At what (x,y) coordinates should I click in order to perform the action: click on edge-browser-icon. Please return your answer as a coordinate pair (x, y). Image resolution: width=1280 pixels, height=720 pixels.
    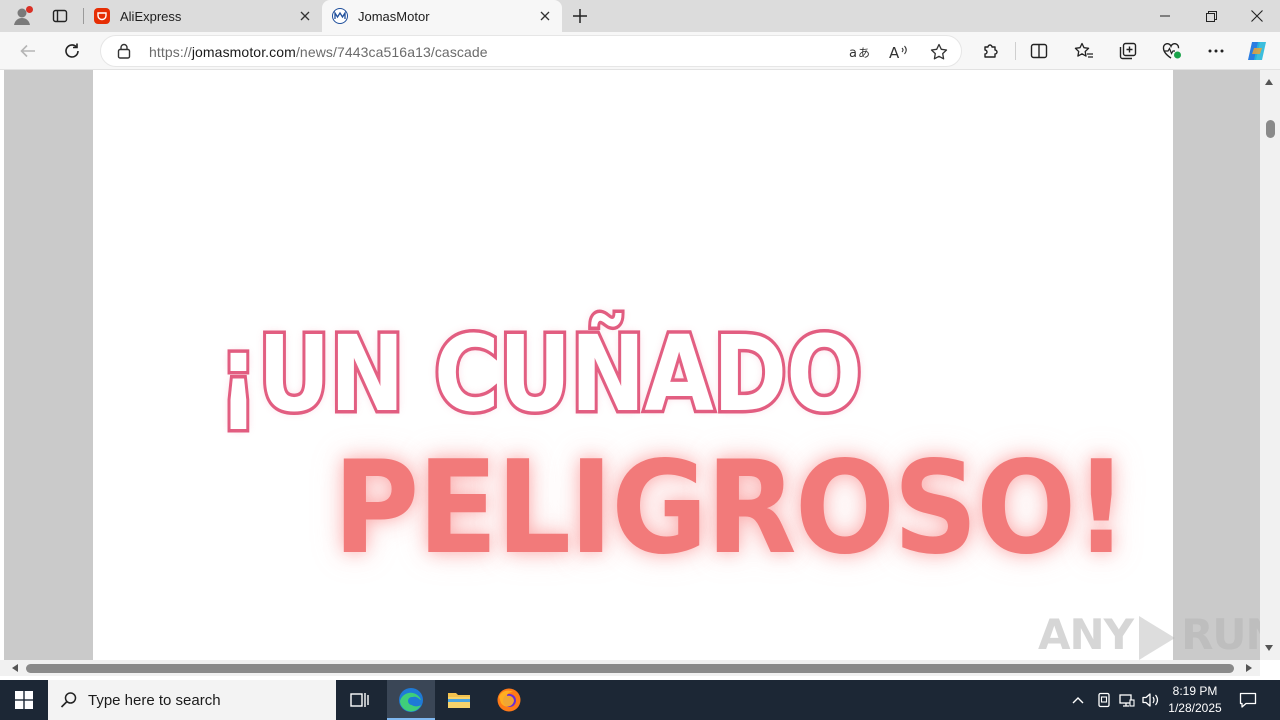
    Looking at the image, I should click on (411, 700).